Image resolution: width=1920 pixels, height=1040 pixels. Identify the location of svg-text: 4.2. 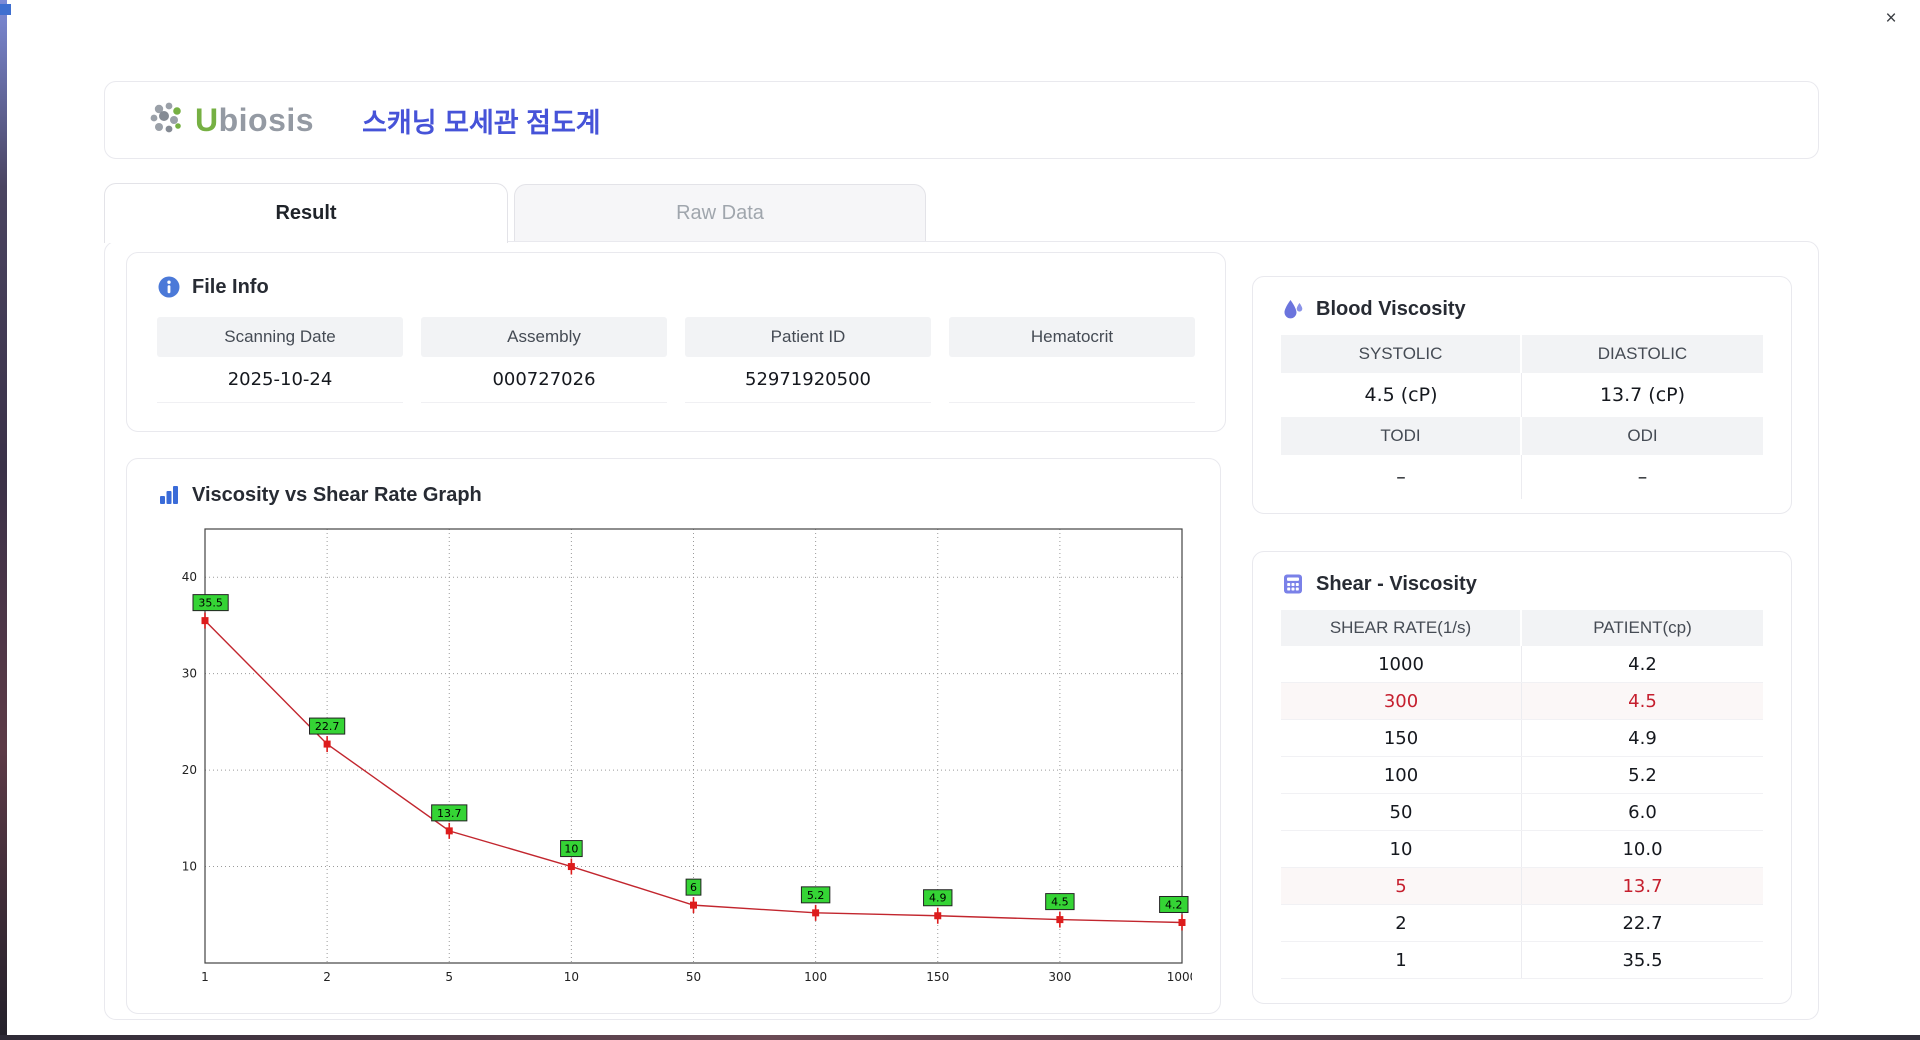
(1174, 904).